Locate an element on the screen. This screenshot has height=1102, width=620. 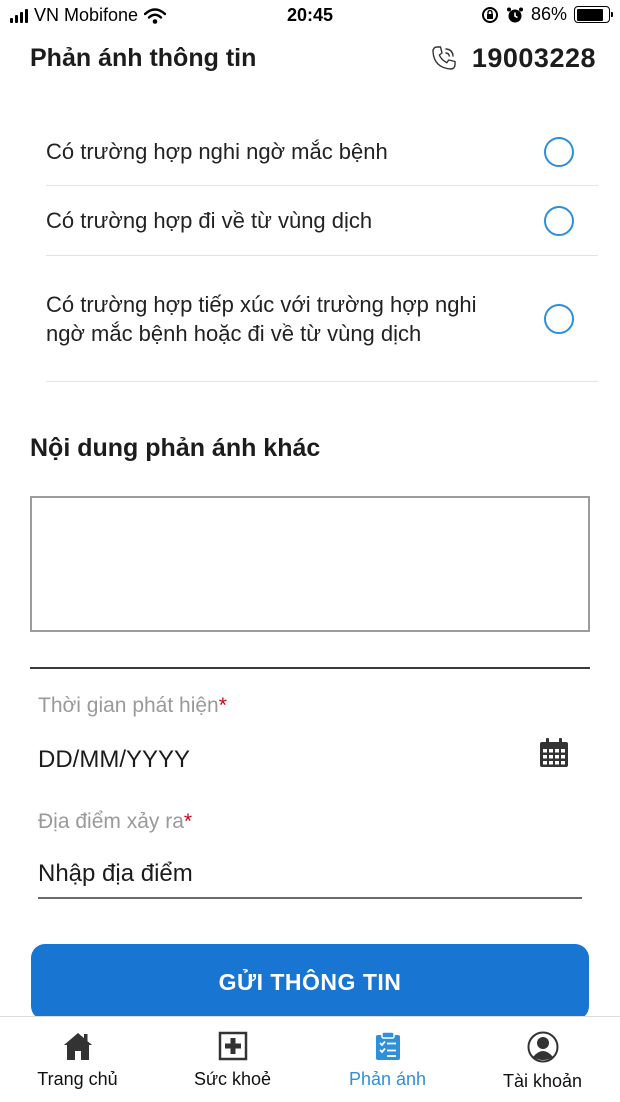
status-right: 86% is located at coordinates (547, 14).